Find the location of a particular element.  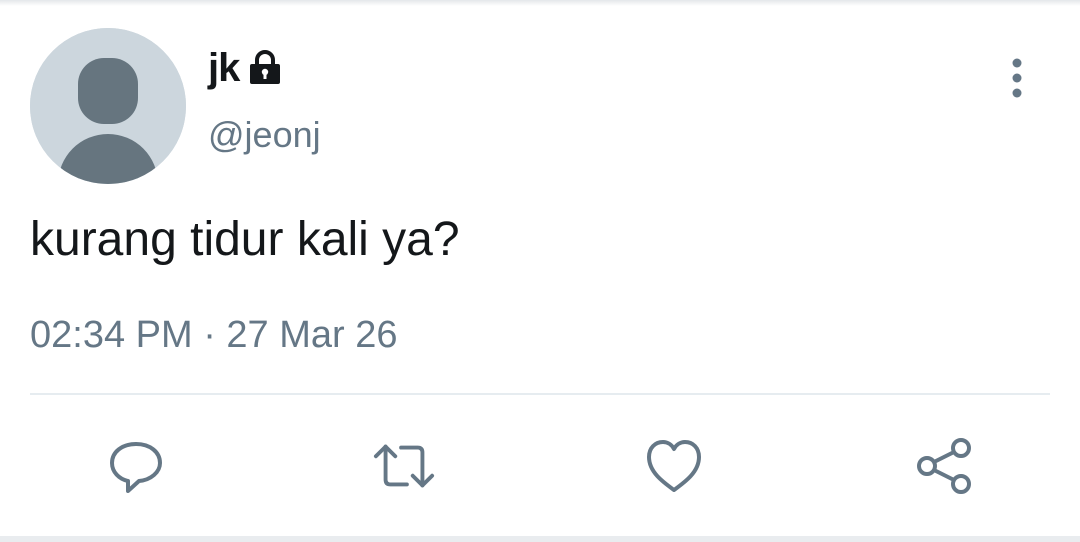

share-icon is located at coordinates (944, 466).